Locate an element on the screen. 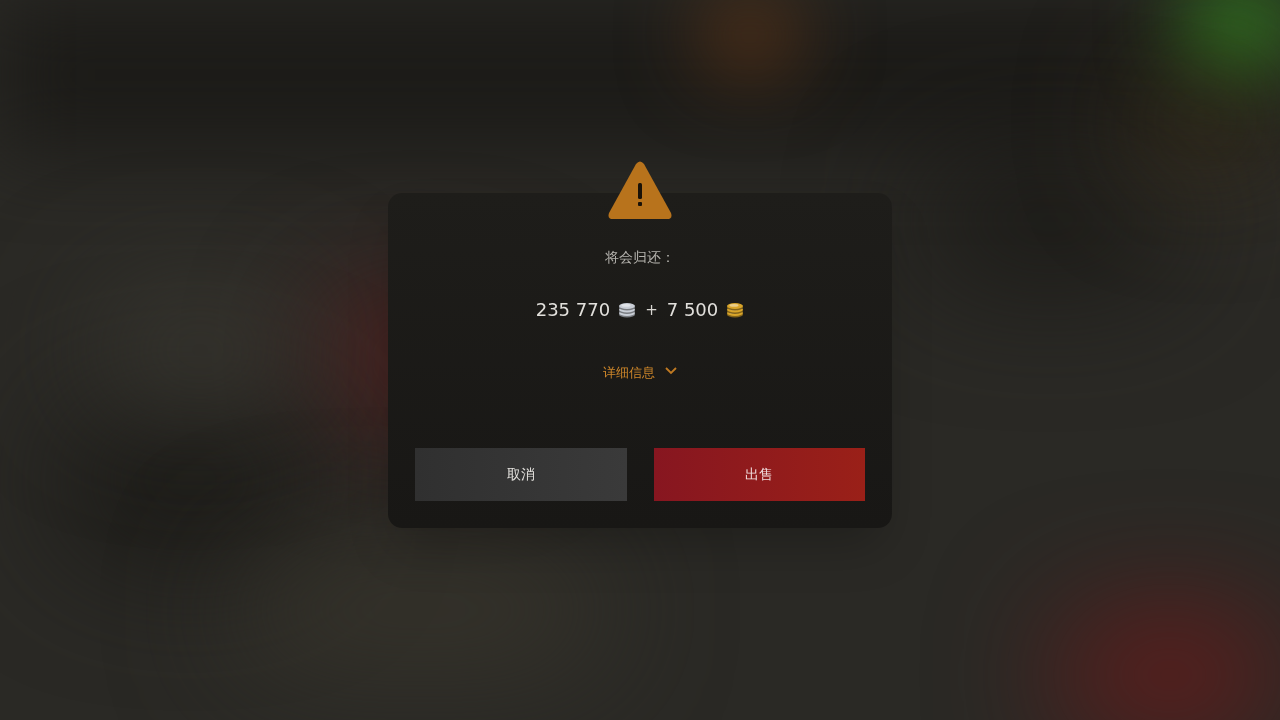 The height and width of the screenshot is (720, 1280). amount-value: 7 500 is located at coordinates (692, 309).